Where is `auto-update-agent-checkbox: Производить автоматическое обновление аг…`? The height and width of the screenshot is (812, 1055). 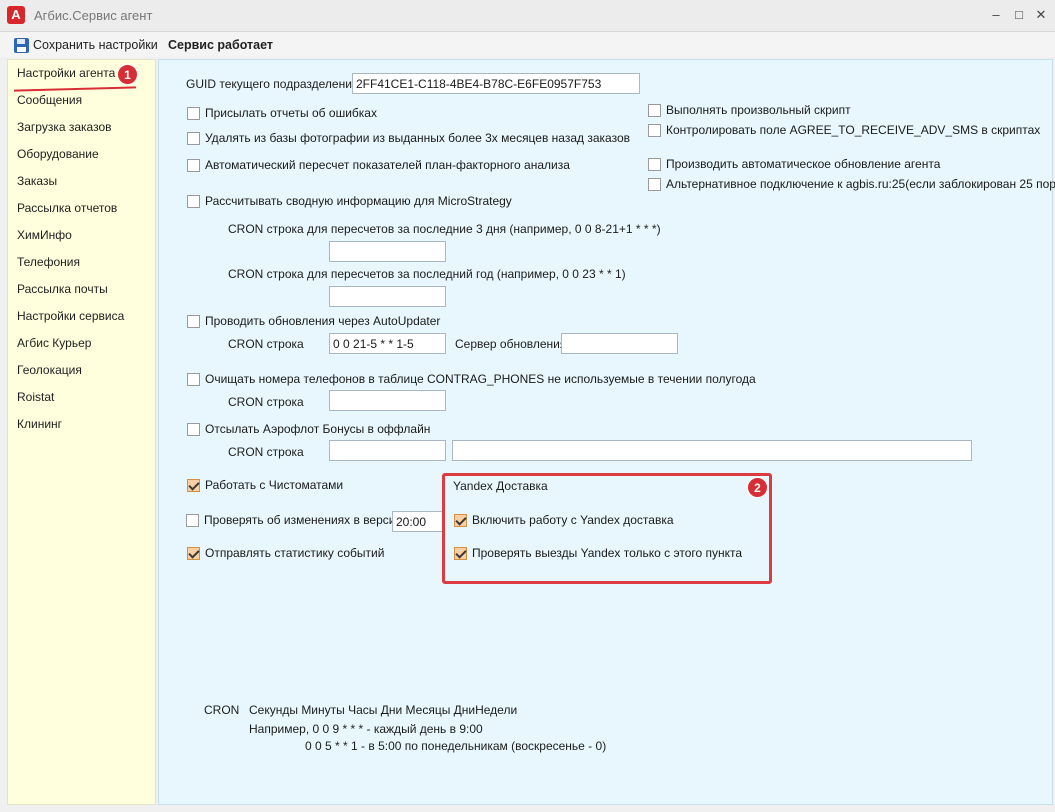
auto-update-agent-checkbox: Производить автоматическое обновление аг… is located at coordinates (794, 164).